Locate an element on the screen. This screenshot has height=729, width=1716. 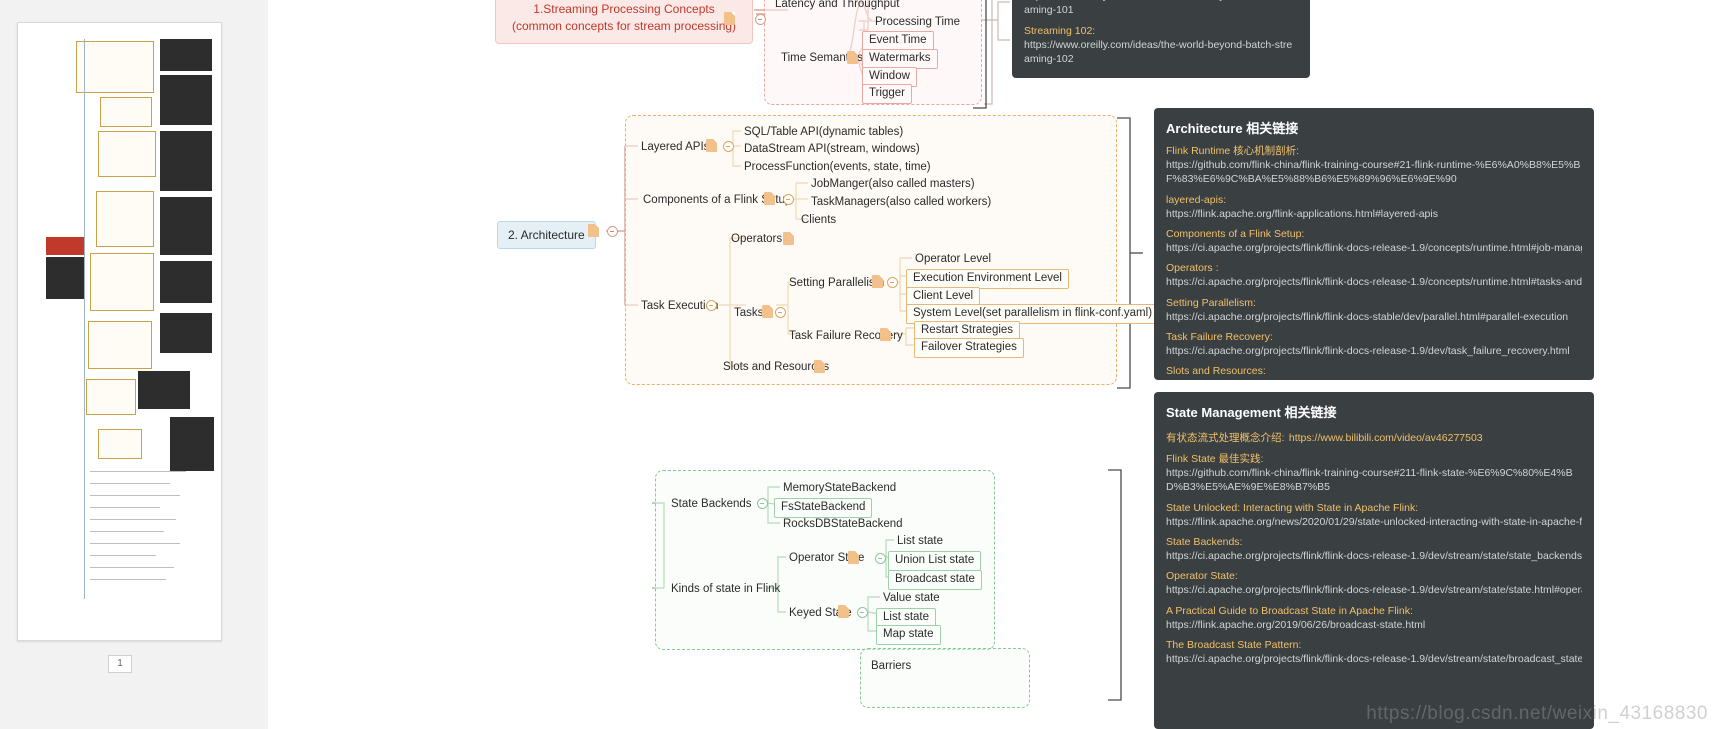
node-label: Watermarks is located at coordinates (900, 58).